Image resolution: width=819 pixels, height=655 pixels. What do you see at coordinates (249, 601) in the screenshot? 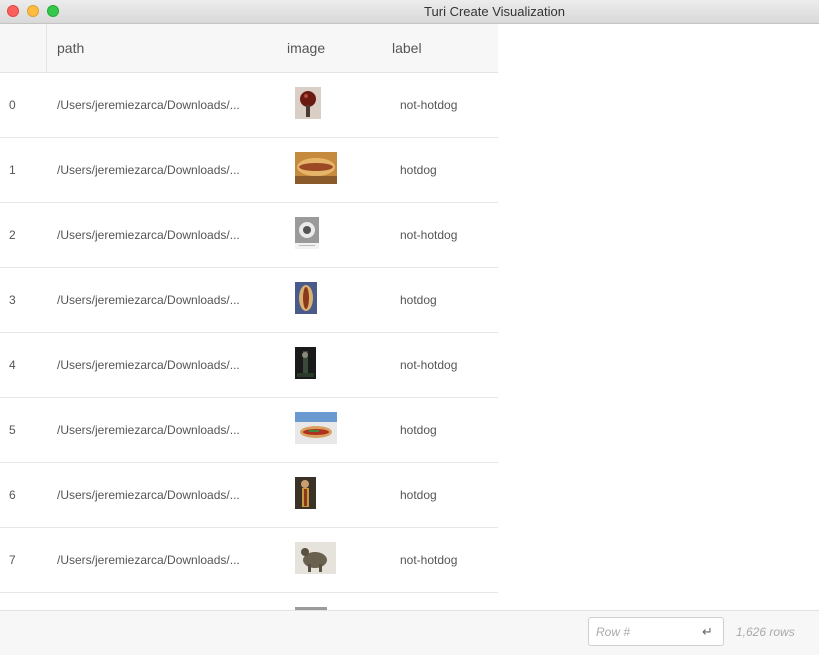
I see `table-row` at bounding box center [249, 601].